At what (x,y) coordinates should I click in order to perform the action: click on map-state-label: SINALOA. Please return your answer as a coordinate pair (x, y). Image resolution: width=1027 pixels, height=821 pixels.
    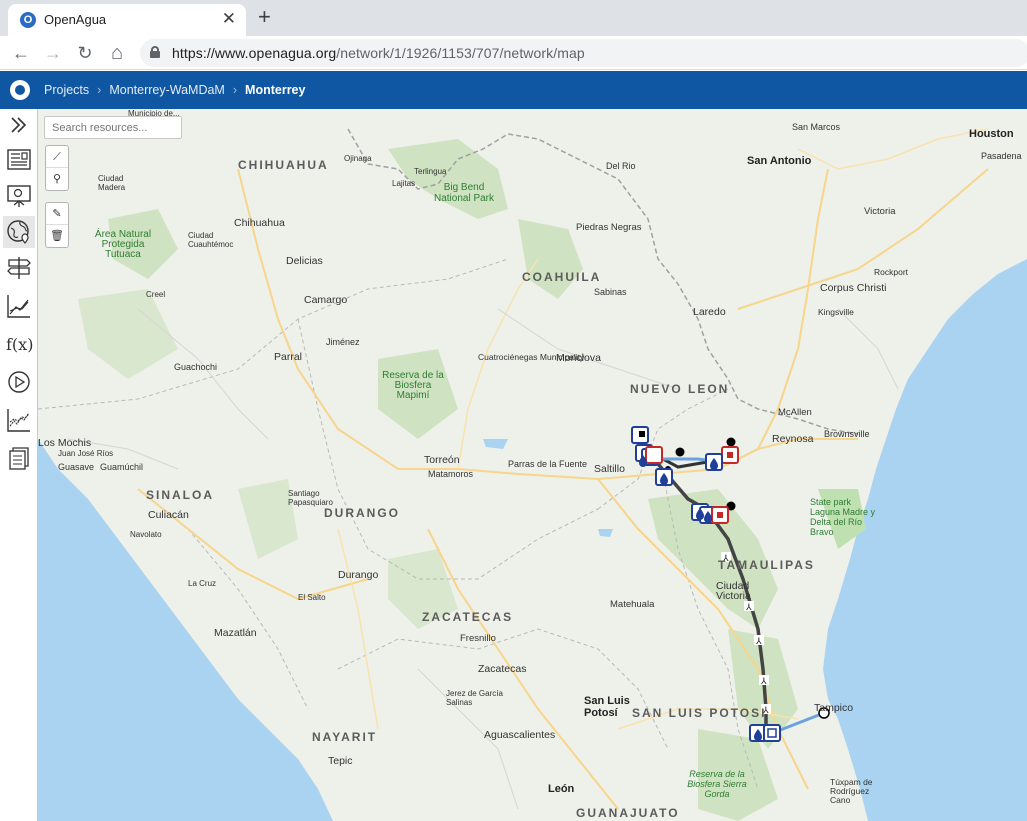
    Looking at the image, I should click on (180, 495).